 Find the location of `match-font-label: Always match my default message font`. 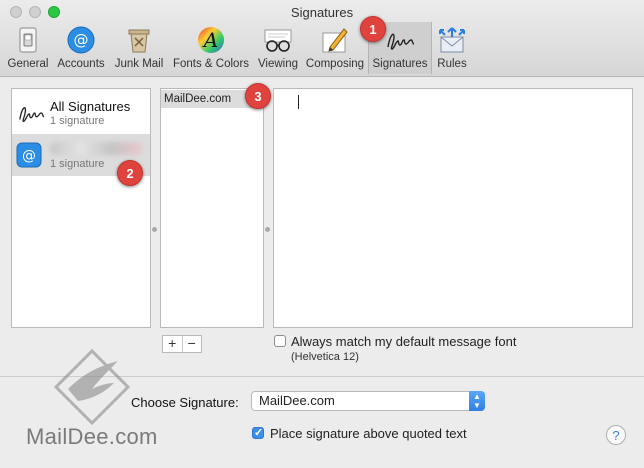

match-font-label: Always match my default message font is located at coordinates (404, 341).